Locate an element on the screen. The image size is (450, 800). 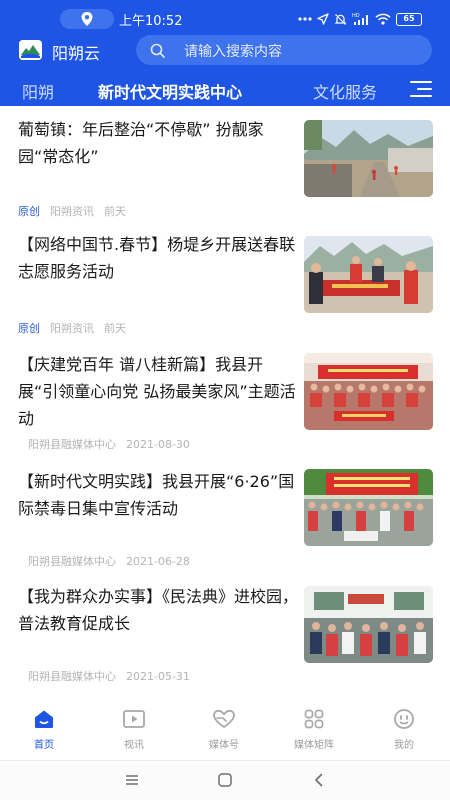
article-date: 2021-08-30 is located at coordinates (158, 444).